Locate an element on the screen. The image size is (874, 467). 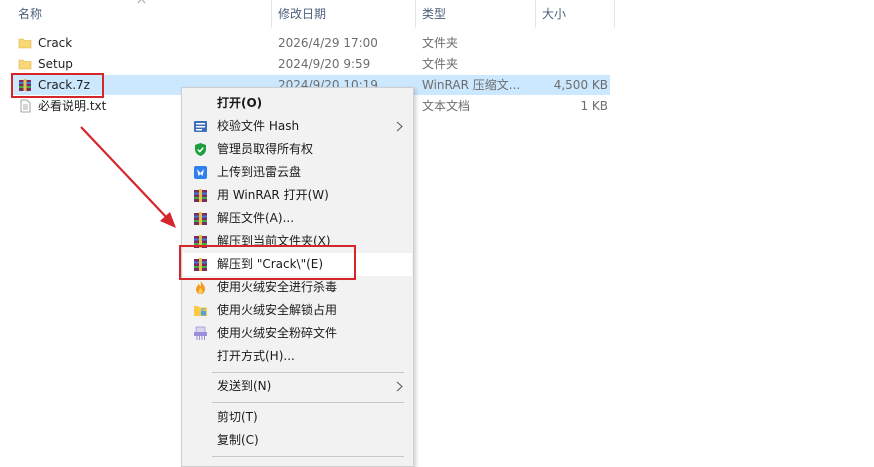
column-name: 名称 is located at coordinates (30, 14).